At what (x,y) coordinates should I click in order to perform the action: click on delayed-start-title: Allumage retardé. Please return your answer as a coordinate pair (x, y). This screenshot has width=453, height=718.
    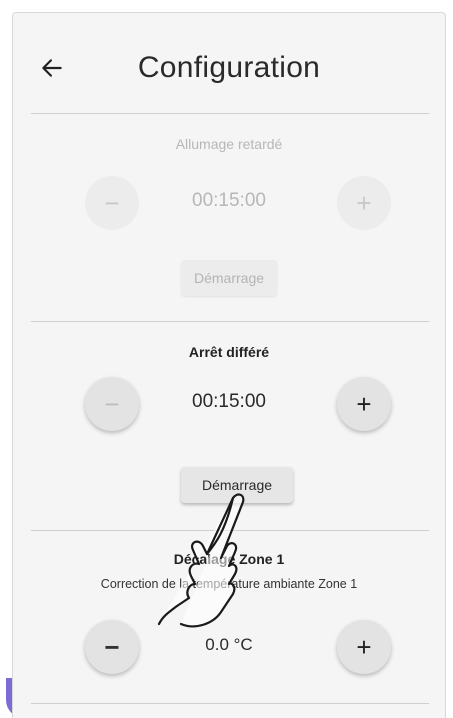
    Looking at the image, I should click on (229, 144).